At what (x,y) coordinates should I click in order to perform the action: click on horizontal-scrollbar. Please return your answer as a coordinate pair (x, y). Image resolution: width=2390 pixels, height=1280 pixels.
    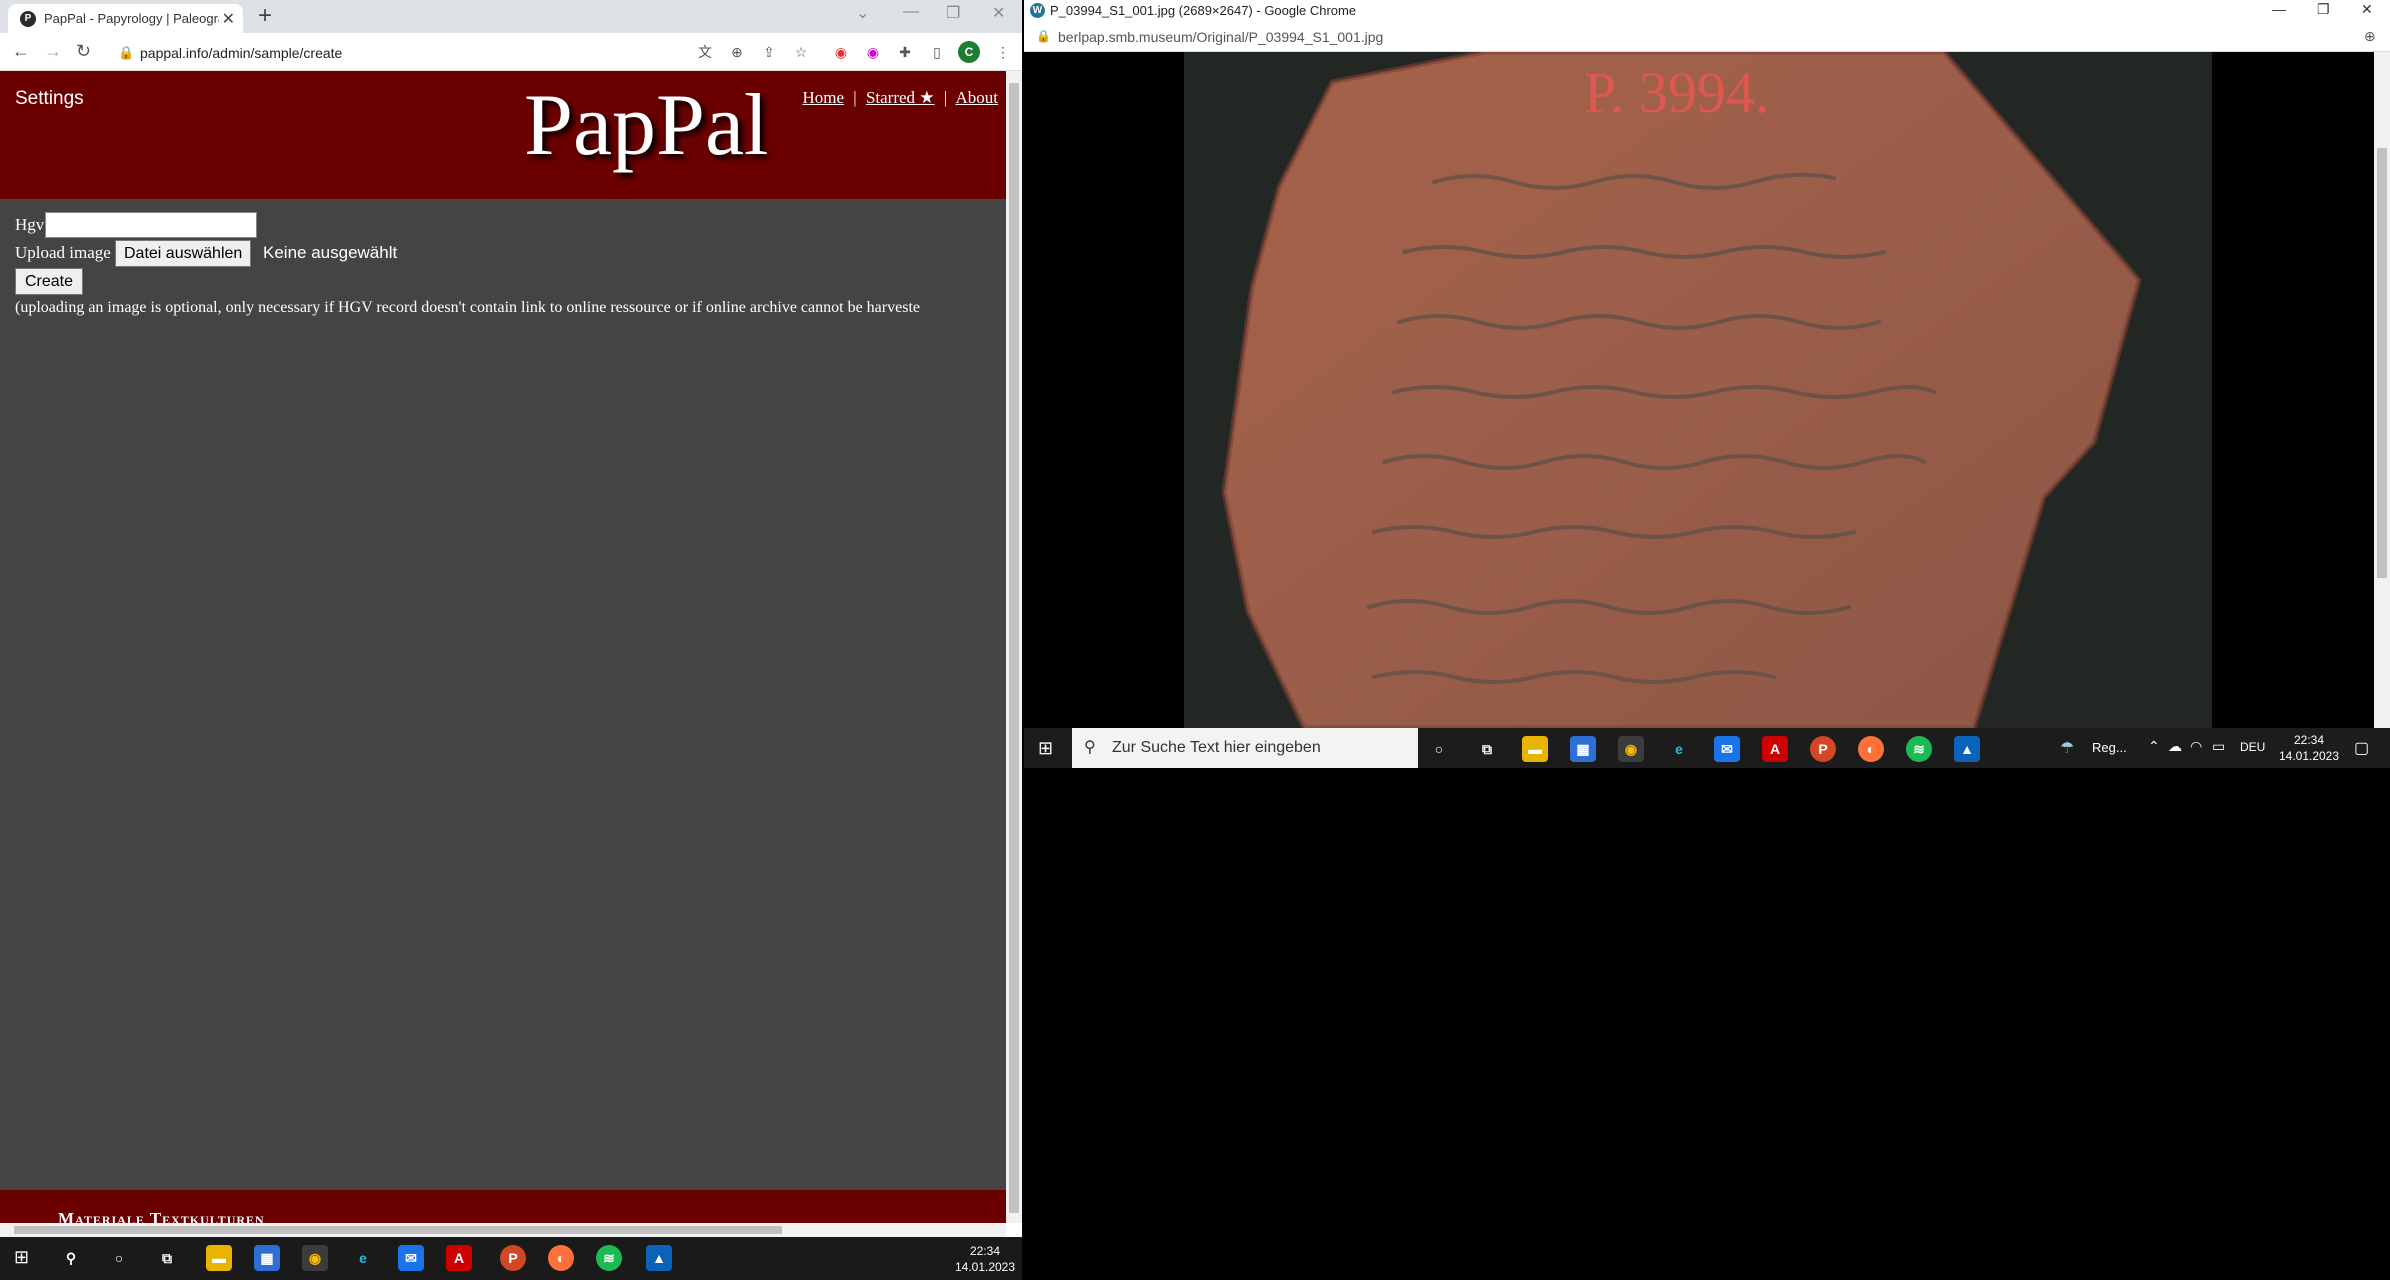
    Looking at the image, I should click on (503, 1230).